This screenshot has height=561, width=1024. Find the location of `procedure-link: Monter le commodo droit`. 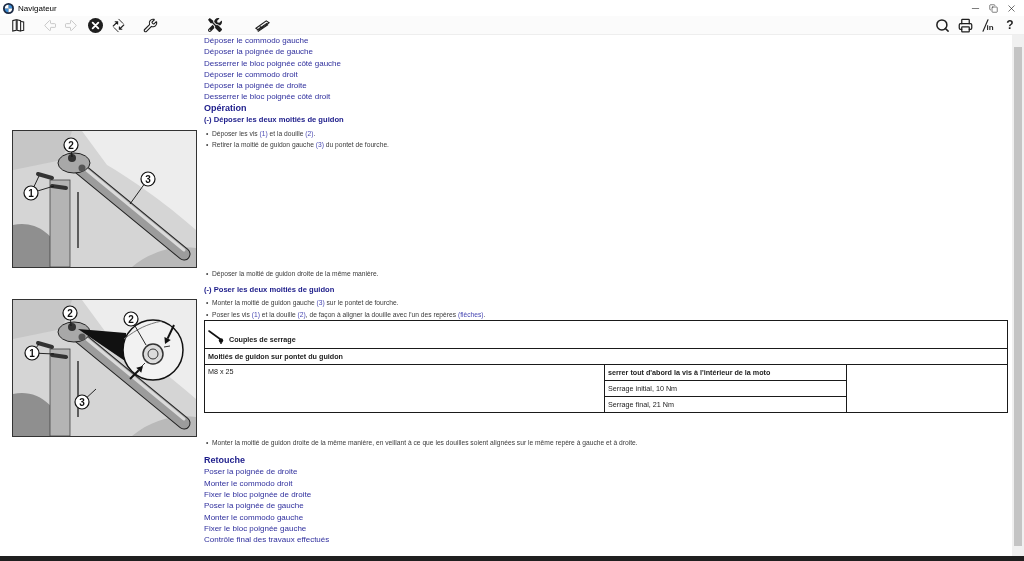

procedure-link: Monter le commodo droit is located at coordinates (248, 483).